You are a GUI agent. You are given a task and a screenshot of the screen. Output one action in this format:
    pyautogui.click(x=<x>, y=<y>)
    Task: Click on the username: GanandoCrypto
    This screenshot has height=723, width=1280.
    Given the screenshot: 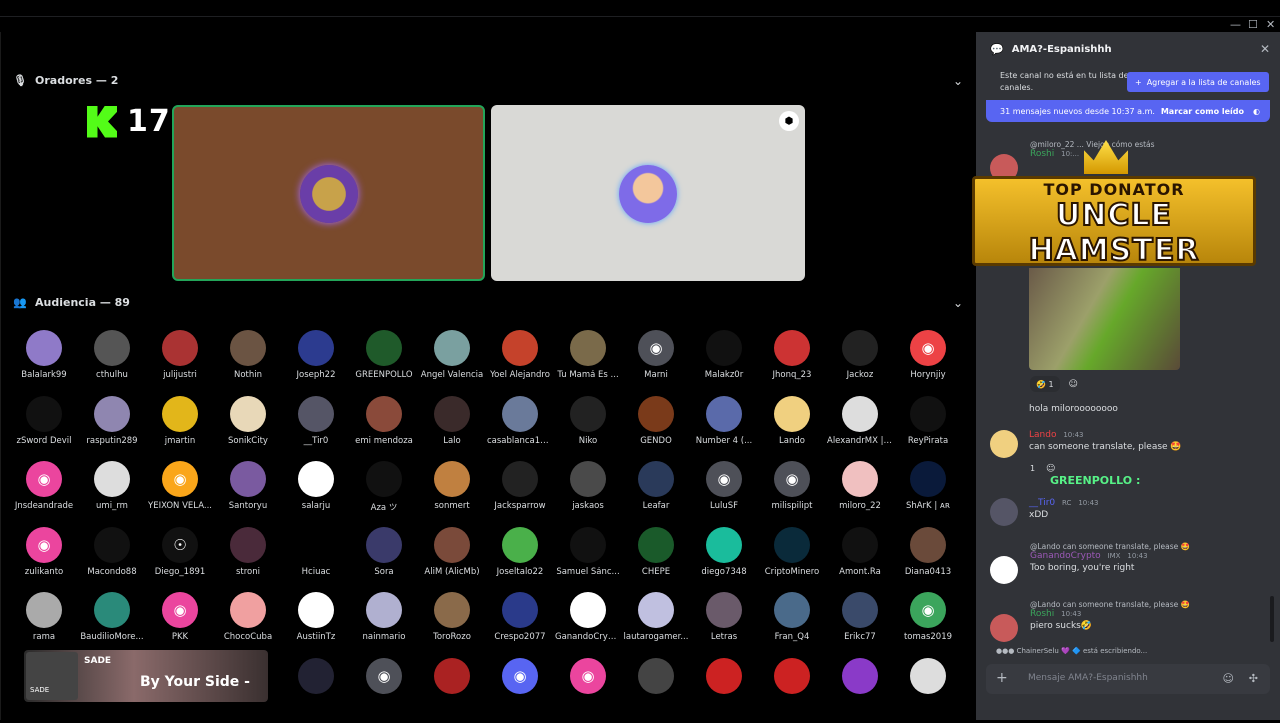 What is the action you would take?
    pyautogui.click(x=1065, y=556)
    